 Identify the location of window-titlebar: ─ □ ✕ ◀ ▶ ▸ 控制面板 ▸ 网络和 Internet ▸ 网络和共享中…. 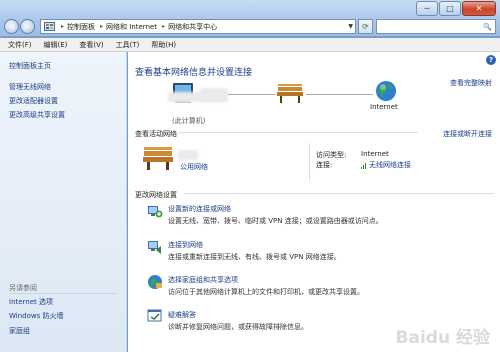
(250, 18).